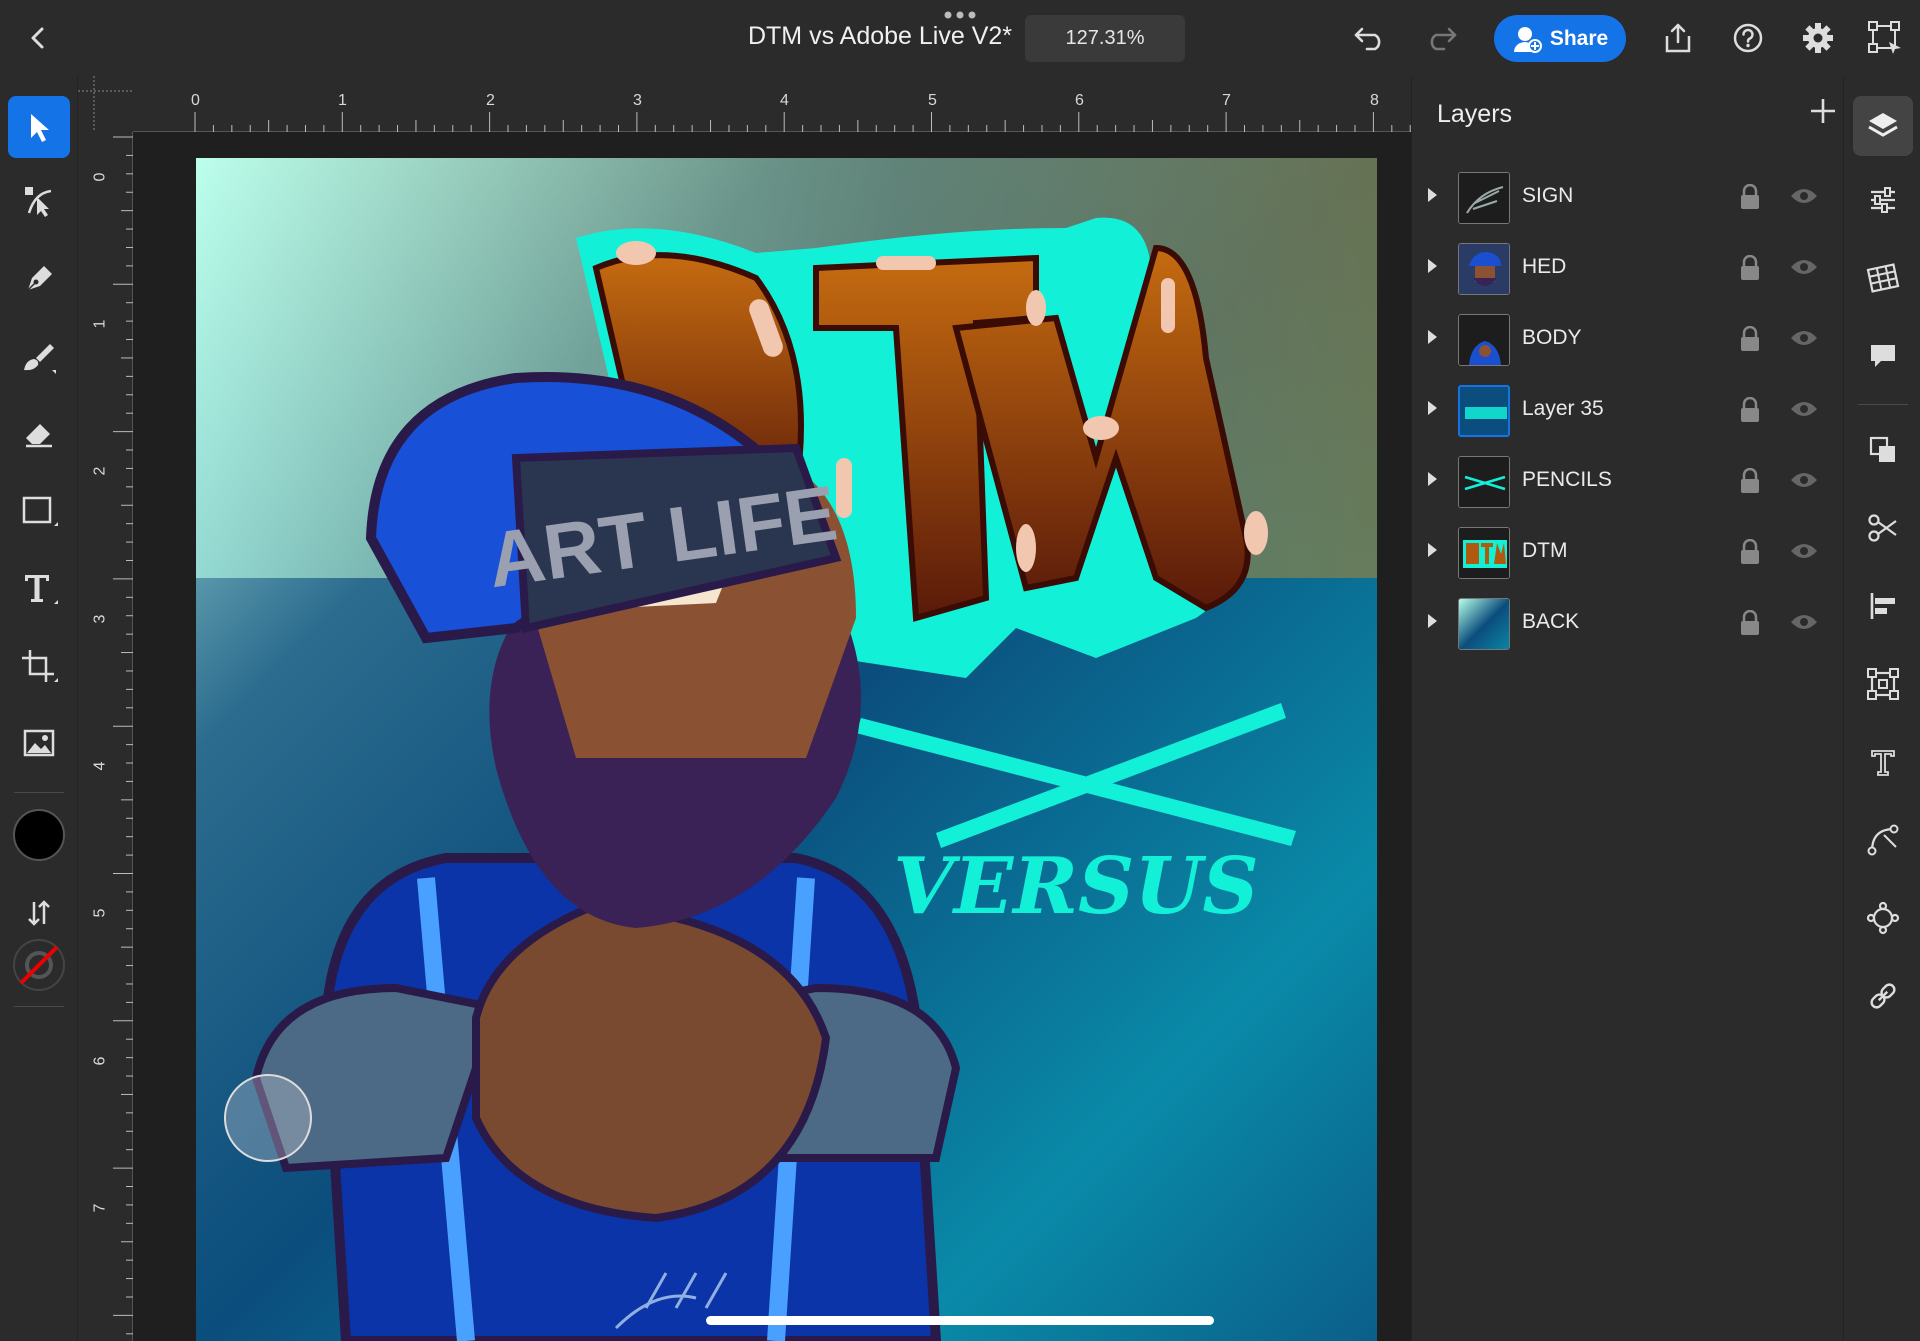 This screenshot has height=1341, width=1920. I want to click on pen-tool, so click(39, 279).